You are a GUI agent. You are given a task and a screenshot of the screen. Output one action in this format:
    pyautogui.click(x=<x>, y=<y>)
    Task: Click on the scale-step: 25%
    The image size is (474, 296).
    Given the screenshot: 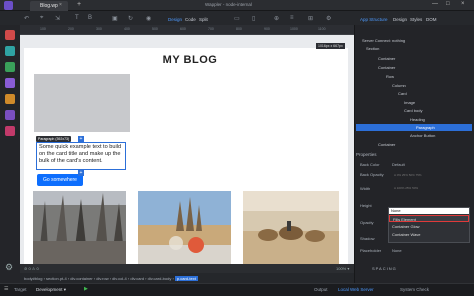 What is the action you would take?
    pyautogui.click(x=404, y=175)
    